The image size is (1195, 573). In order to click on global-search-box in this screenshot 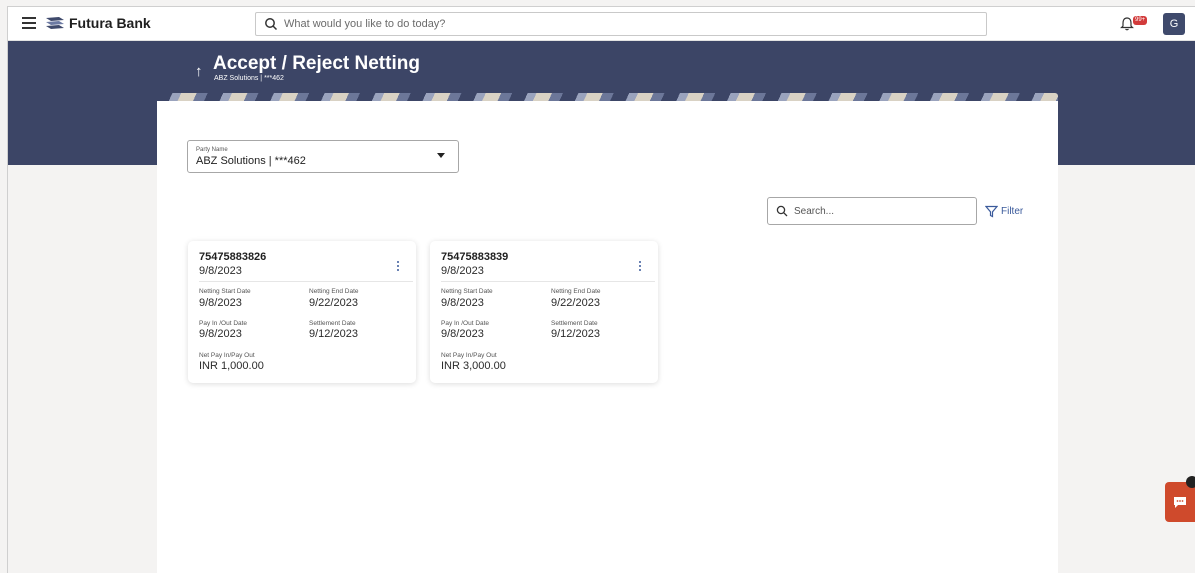, I will do `click(621, 24)`.